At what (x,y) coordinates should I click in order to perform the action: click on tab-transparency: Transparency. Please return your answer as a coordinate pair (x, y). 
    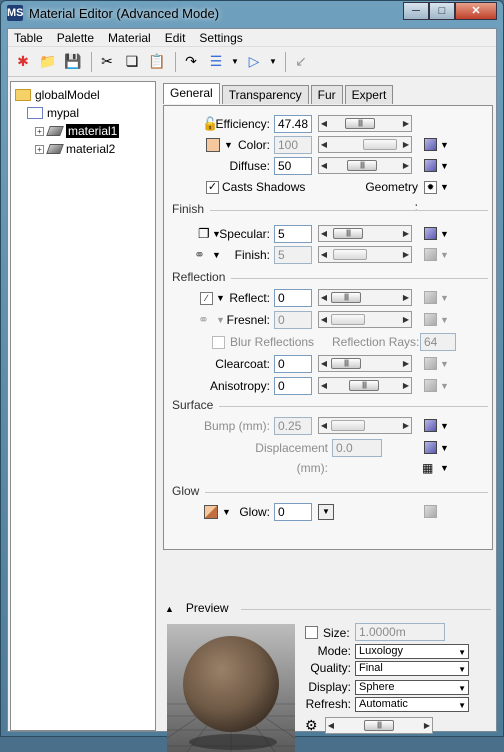
    Looking at the image, I should click on (265, 94).